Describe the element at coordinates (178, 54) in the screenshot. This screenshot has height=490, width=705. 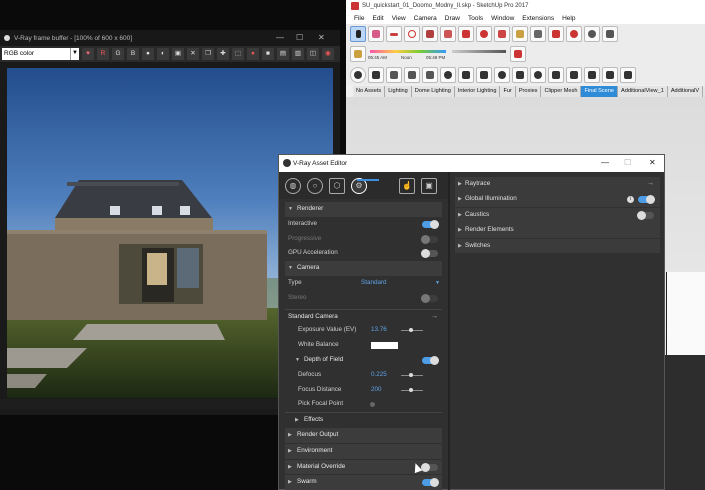
I see `save-image-icon: ▣` at that location.